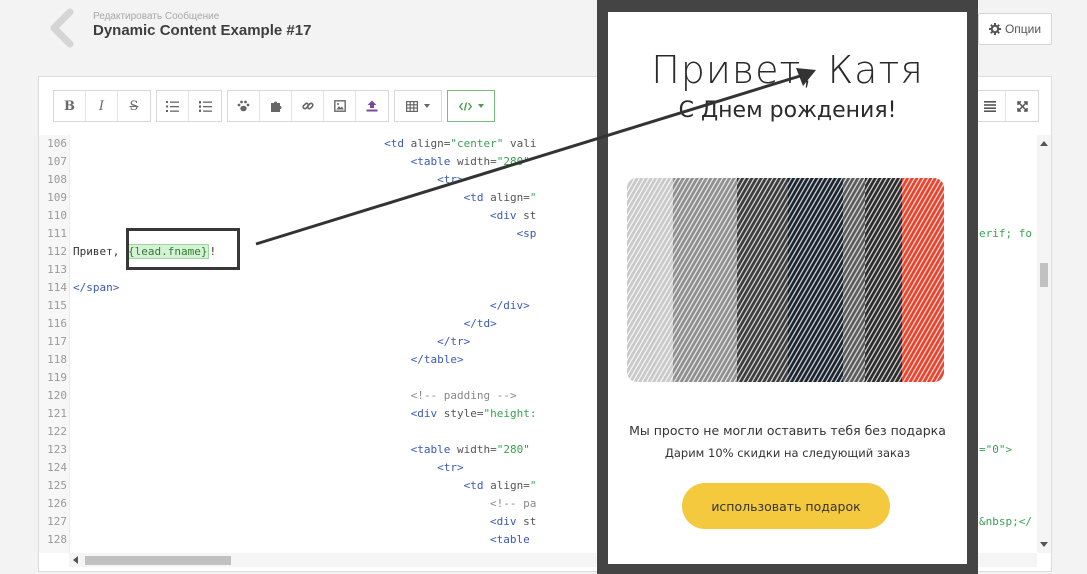 Image resolution: width=1087 pixels, height=574 pixels. What do you see at coordinates (460, 143) in the screenshot?
I see `code-text: <td align="center" vali` at bounding box center [460, 143].